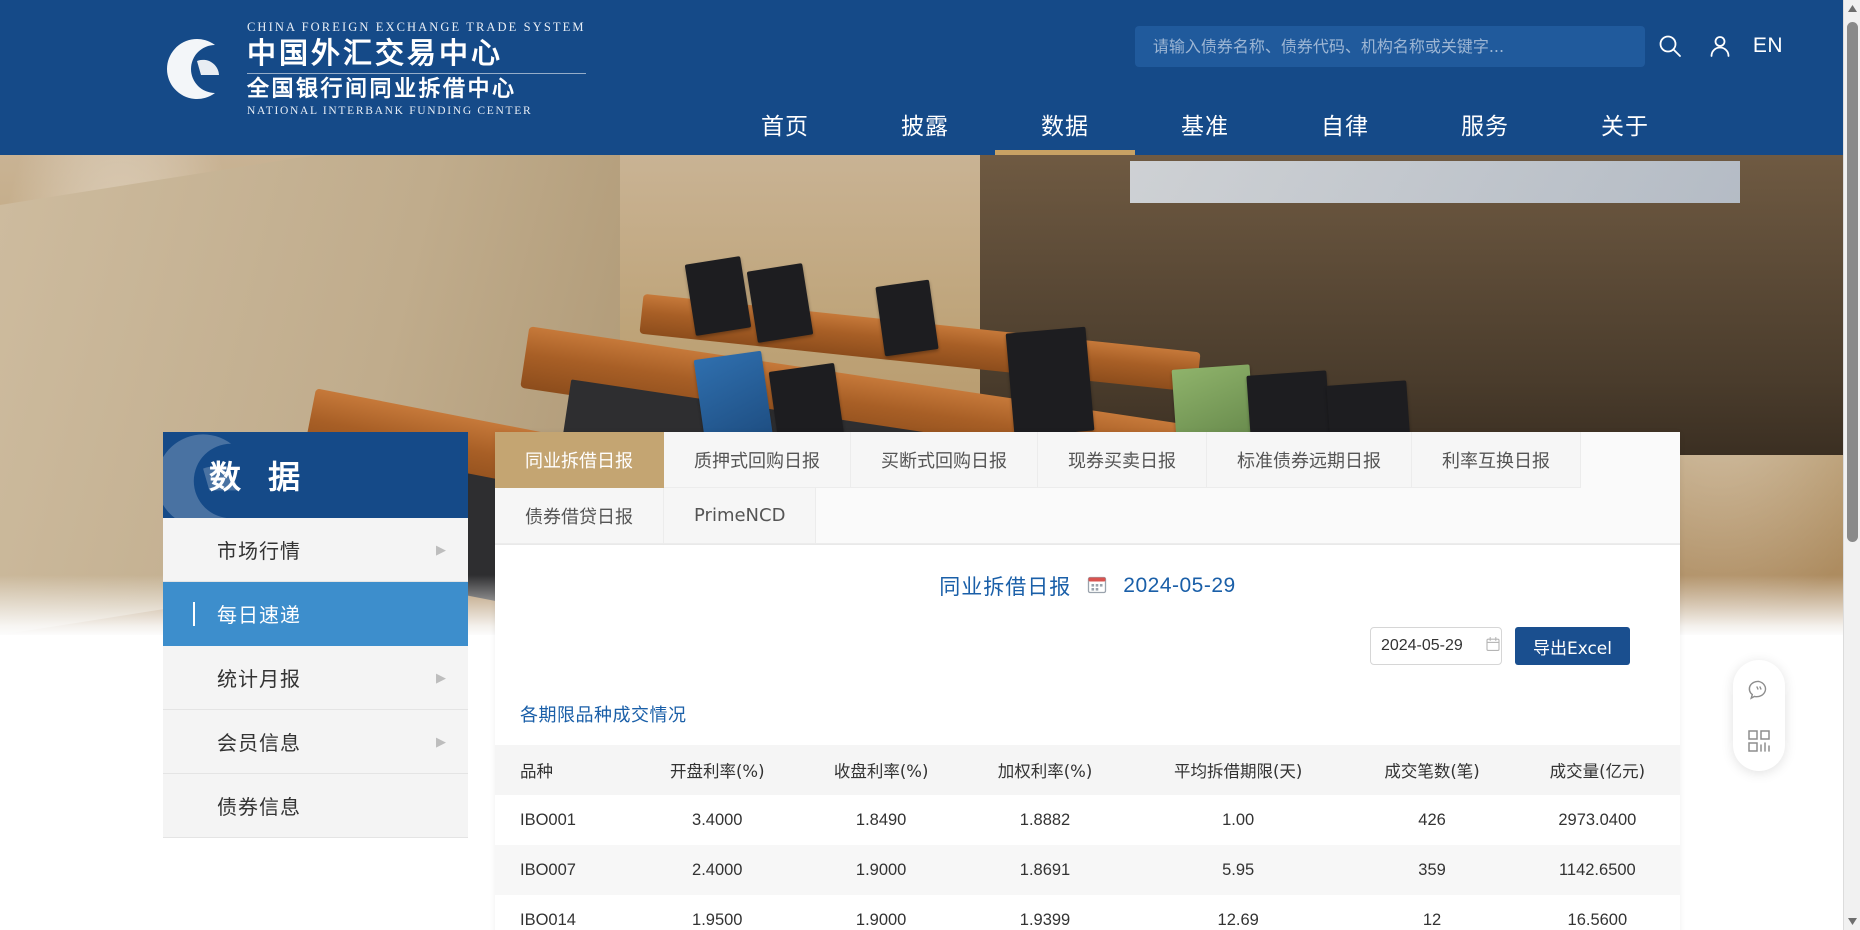 The image size is (1860, 930). Describe the element at coordinates (1759, 741) in the screenshot. I see `qr-code-icon` at that location.